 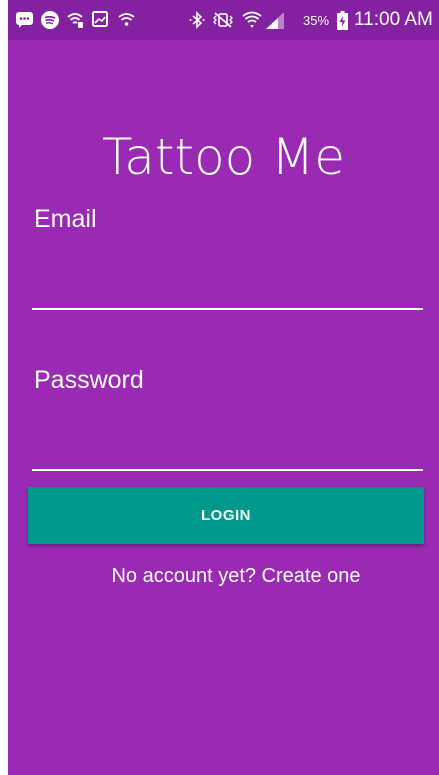 What do you see at coordinates (316, 20) in the screenshot?
I see `battery-percent: 35%` at bounding box center [316, 20].